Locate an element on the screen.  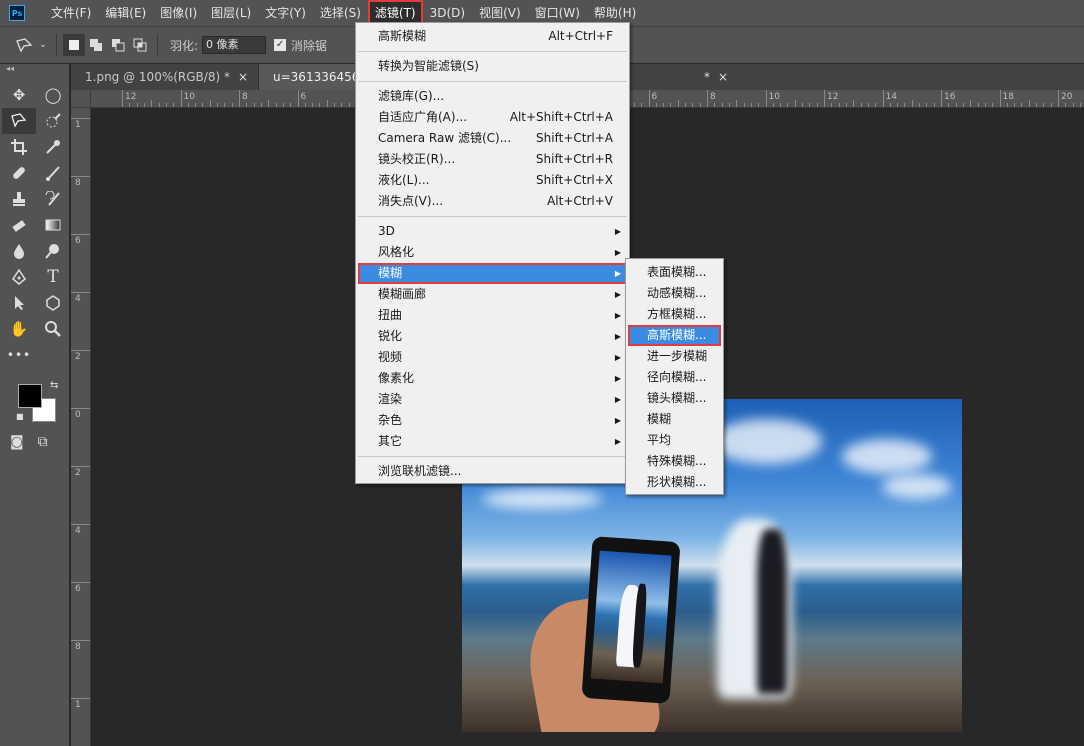
blur-submenu-item: 进一步模糊 is located at coordinates (674, 356).